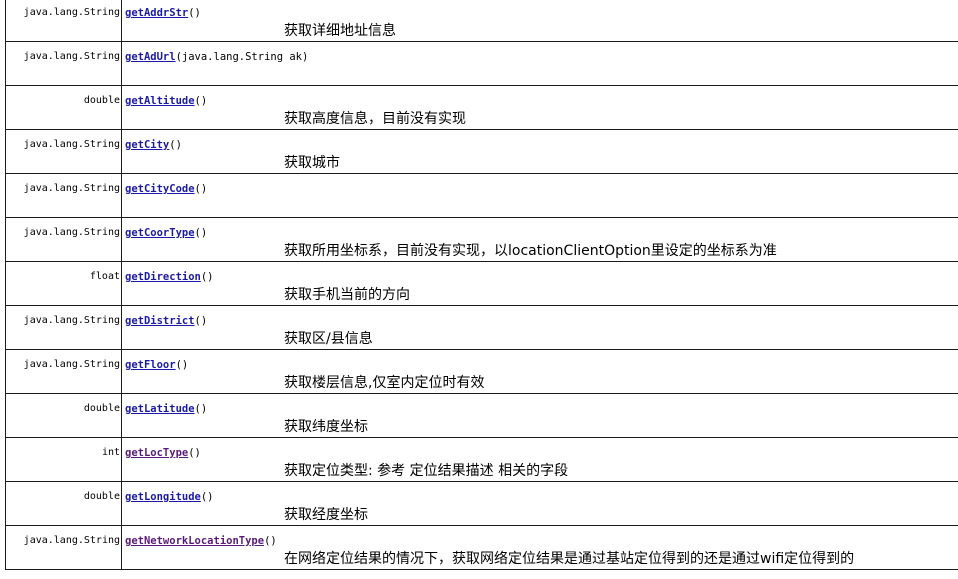 This screenshot has height=579, width=958. I want to click on method-row: double getLatitude() 获取纬度坐标, so click(481, 415).